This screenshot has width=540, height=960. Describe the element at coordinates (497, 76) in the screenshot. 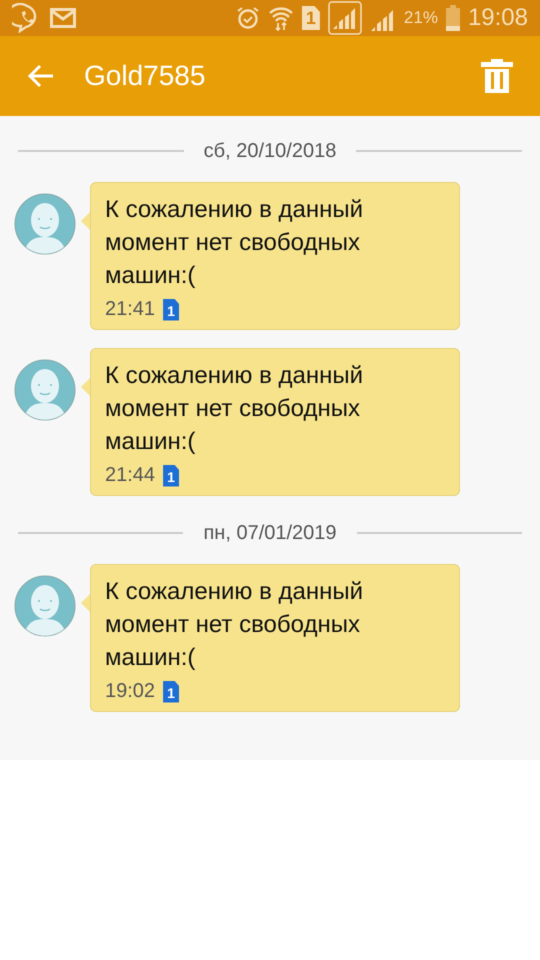

I see `delete-button` at that location.